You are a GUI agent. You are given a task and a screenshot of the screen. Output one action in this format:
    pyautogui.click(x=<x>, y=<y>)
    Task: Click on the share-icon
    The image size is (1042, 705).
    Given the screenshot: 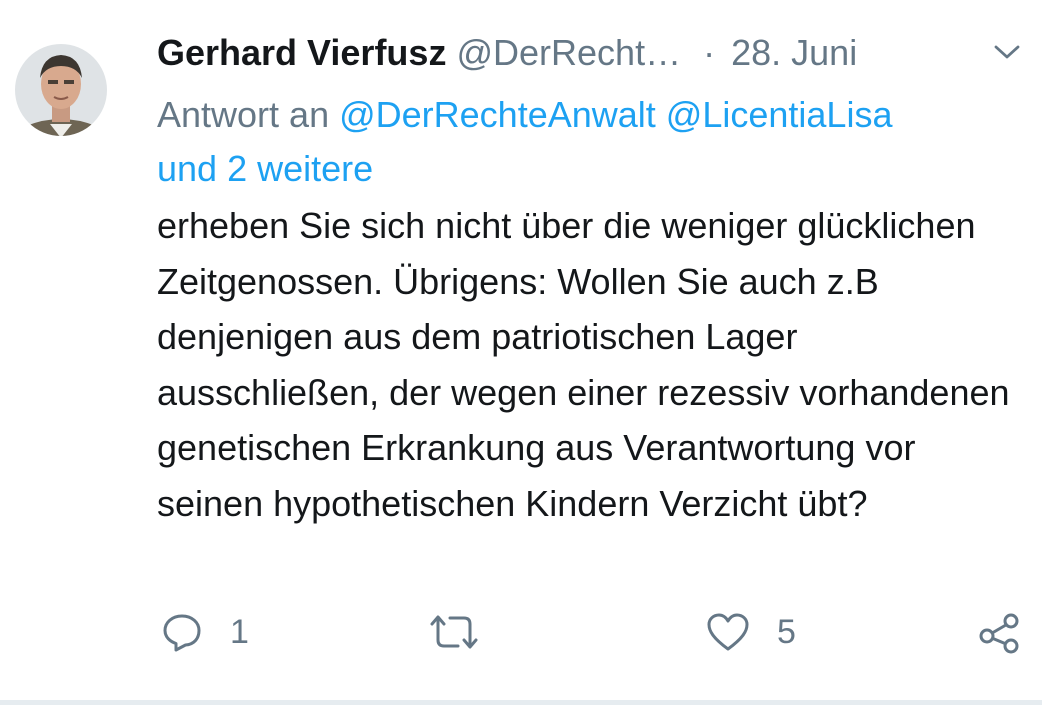 What is the action you would take?
    pyautogui.click(x=999, y=632)
    